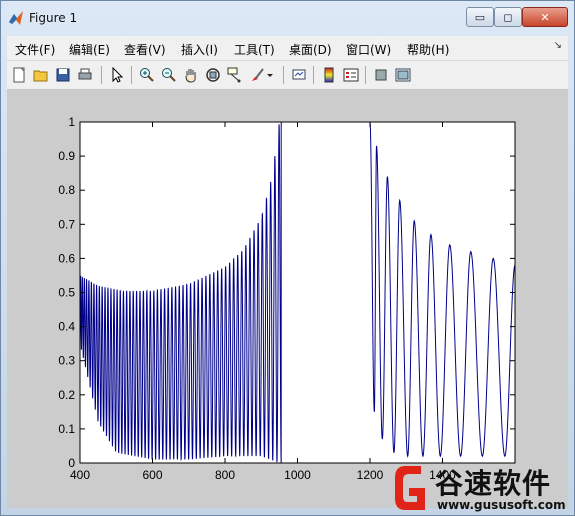 This screenshot has width=575, height=516. I want to click on menu-help: 帮助(H), so click(428, 49).